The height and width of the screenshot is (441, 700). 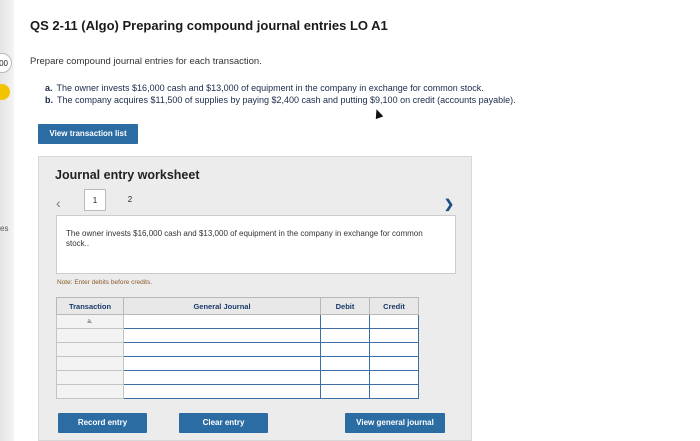 I want to click on tab-2: 2, so click(x=130, y=200).